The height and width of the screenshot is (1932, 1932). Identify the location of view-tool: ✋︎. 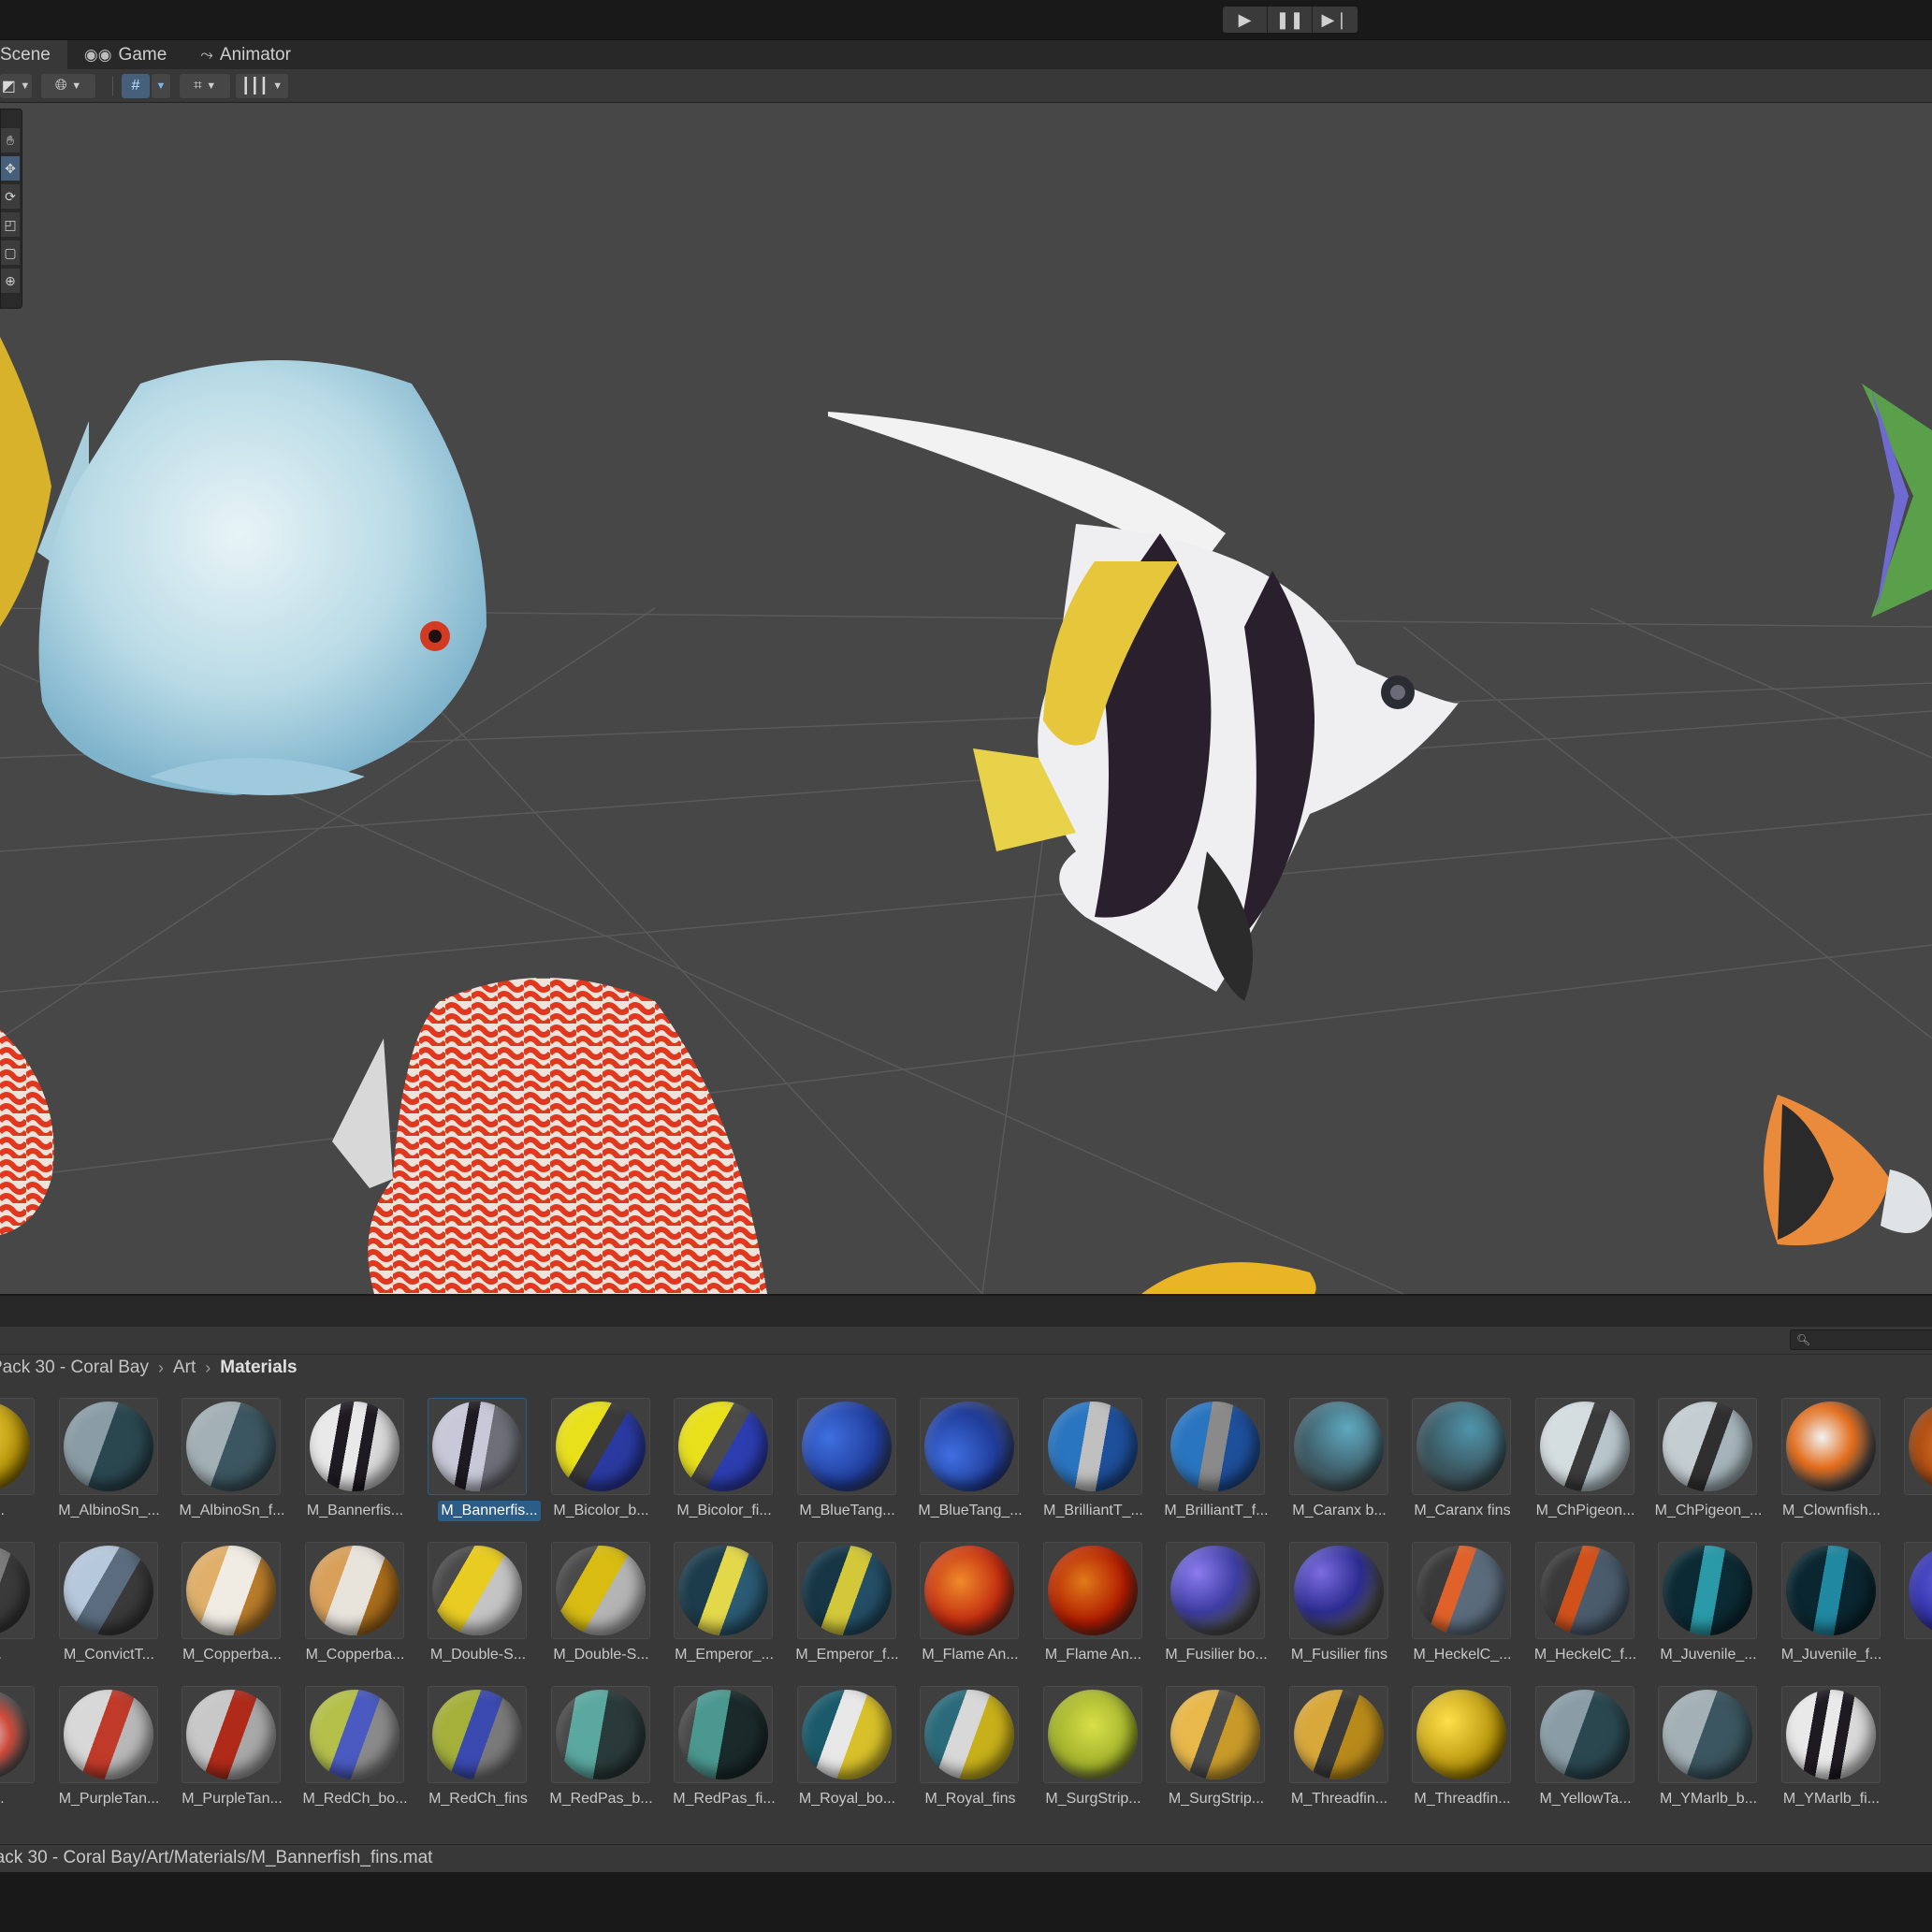
(11, 140).